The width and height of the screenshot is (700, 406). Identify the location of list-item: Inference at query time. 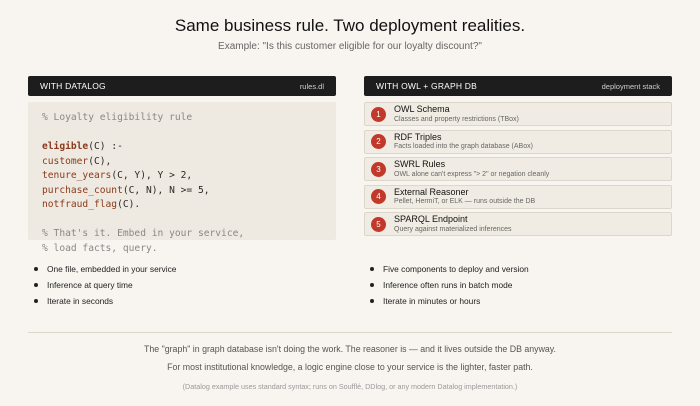
(184, 285).